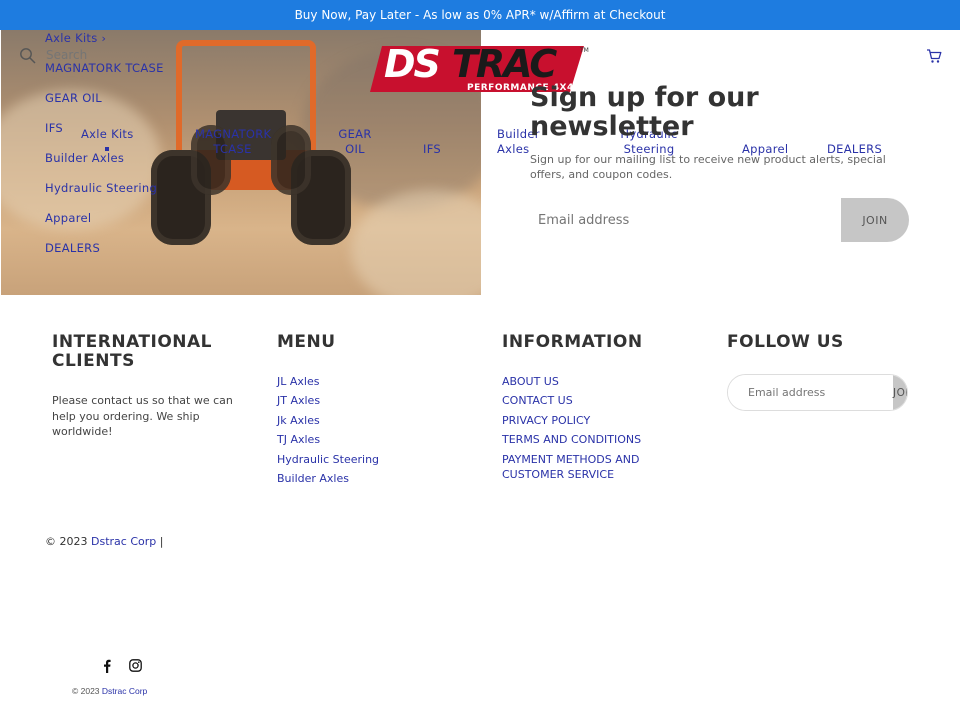  What do you see at coordinates (934, 56) in the screenshot?
I see `cart-icon` at bounding box center [934, 56].